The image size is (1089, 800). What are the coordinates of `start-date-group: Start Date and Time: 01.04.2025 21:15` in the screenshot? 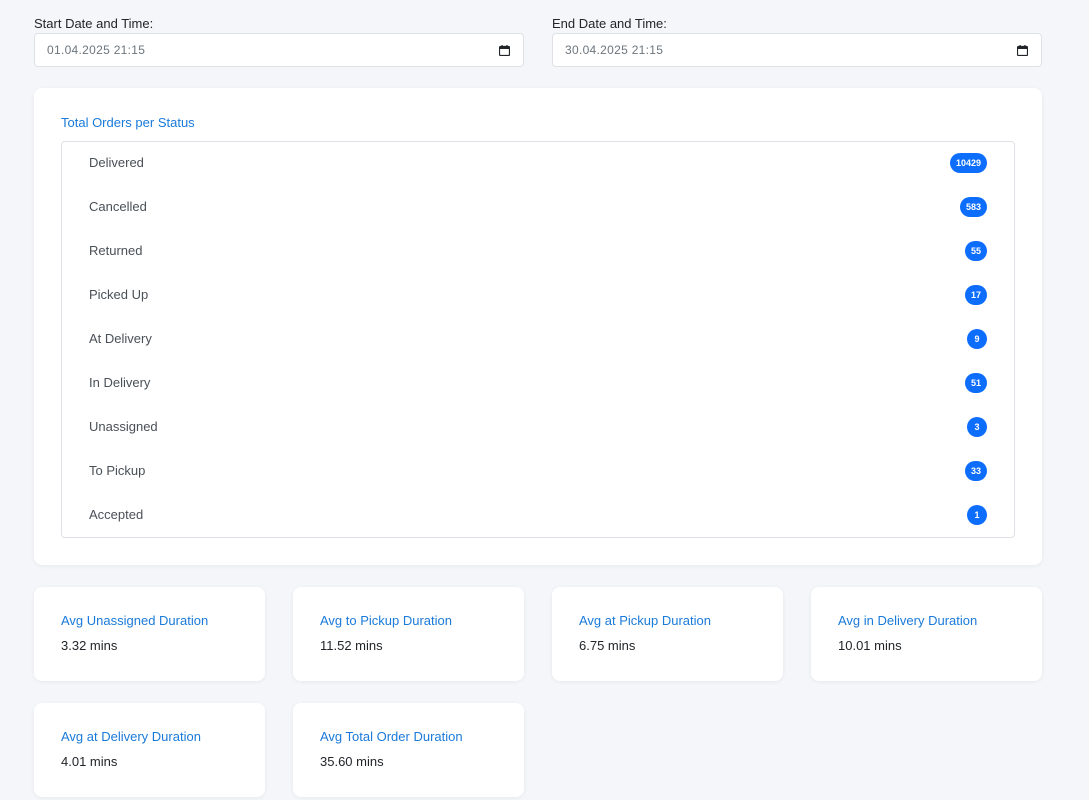 It's located at (279, 41).